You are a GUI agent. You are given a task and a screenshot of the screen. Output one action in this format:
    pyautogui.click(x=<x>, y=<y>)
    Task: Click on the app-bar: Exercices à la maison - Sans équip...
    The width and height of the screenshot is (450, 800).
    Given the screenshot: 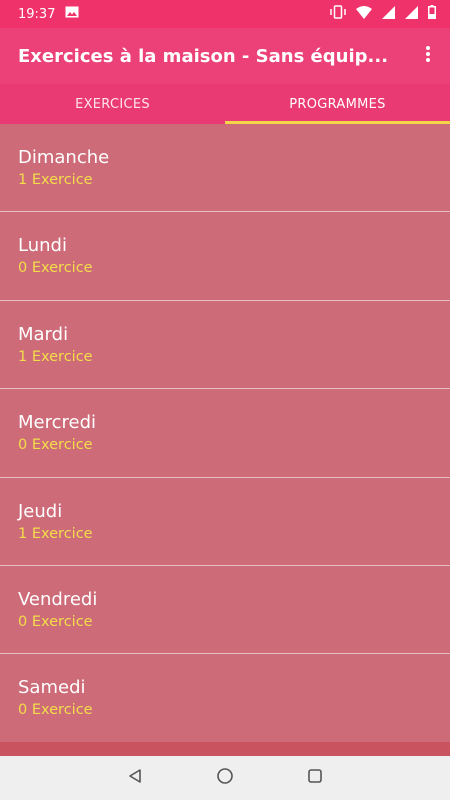 What is the action you would take?
    pyautogui.click(x=225, y=56)
    